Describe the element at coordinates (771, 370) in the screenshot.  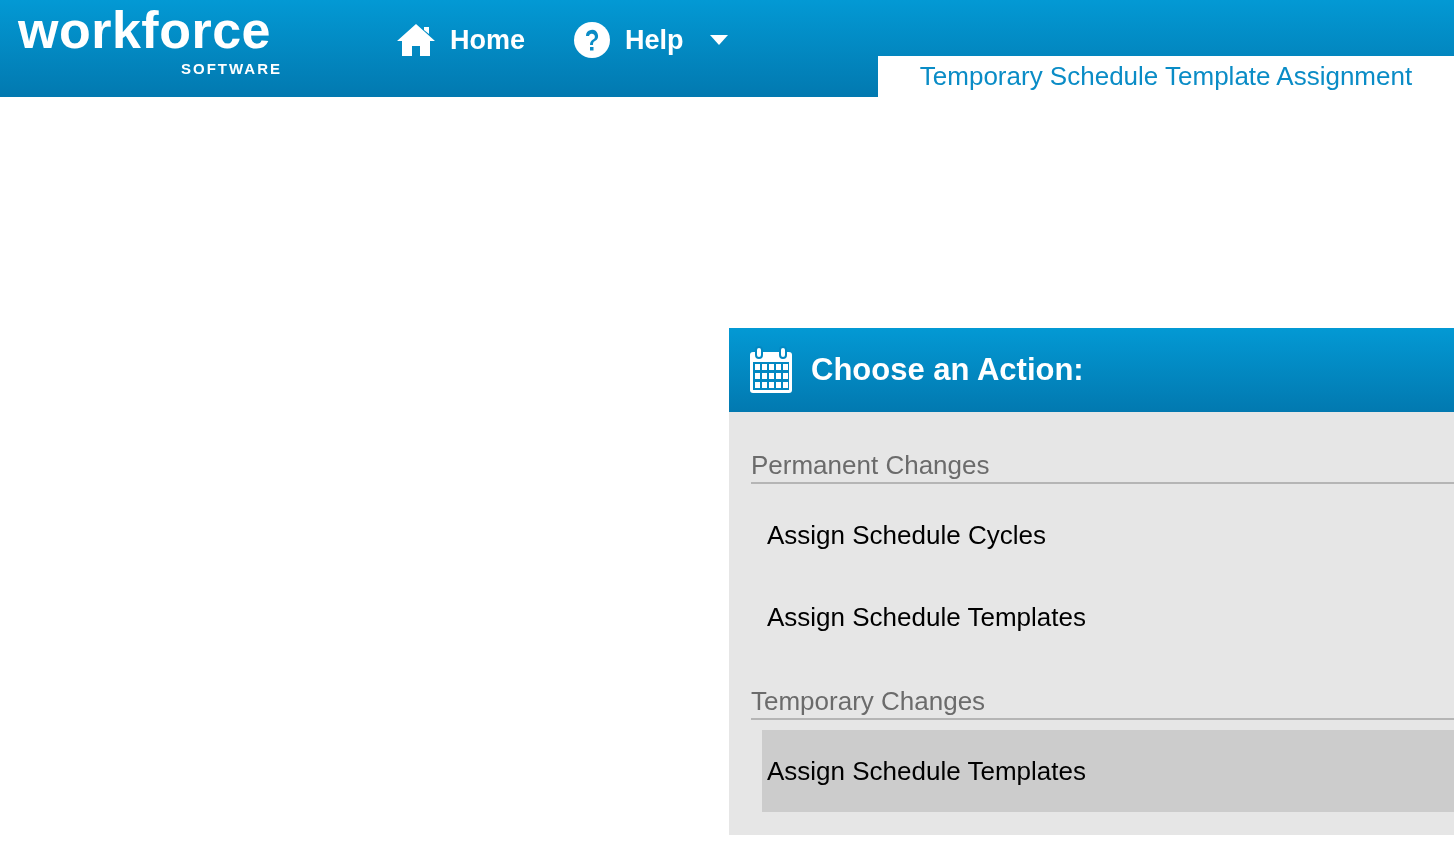
I see `calendar-icon` at that location.